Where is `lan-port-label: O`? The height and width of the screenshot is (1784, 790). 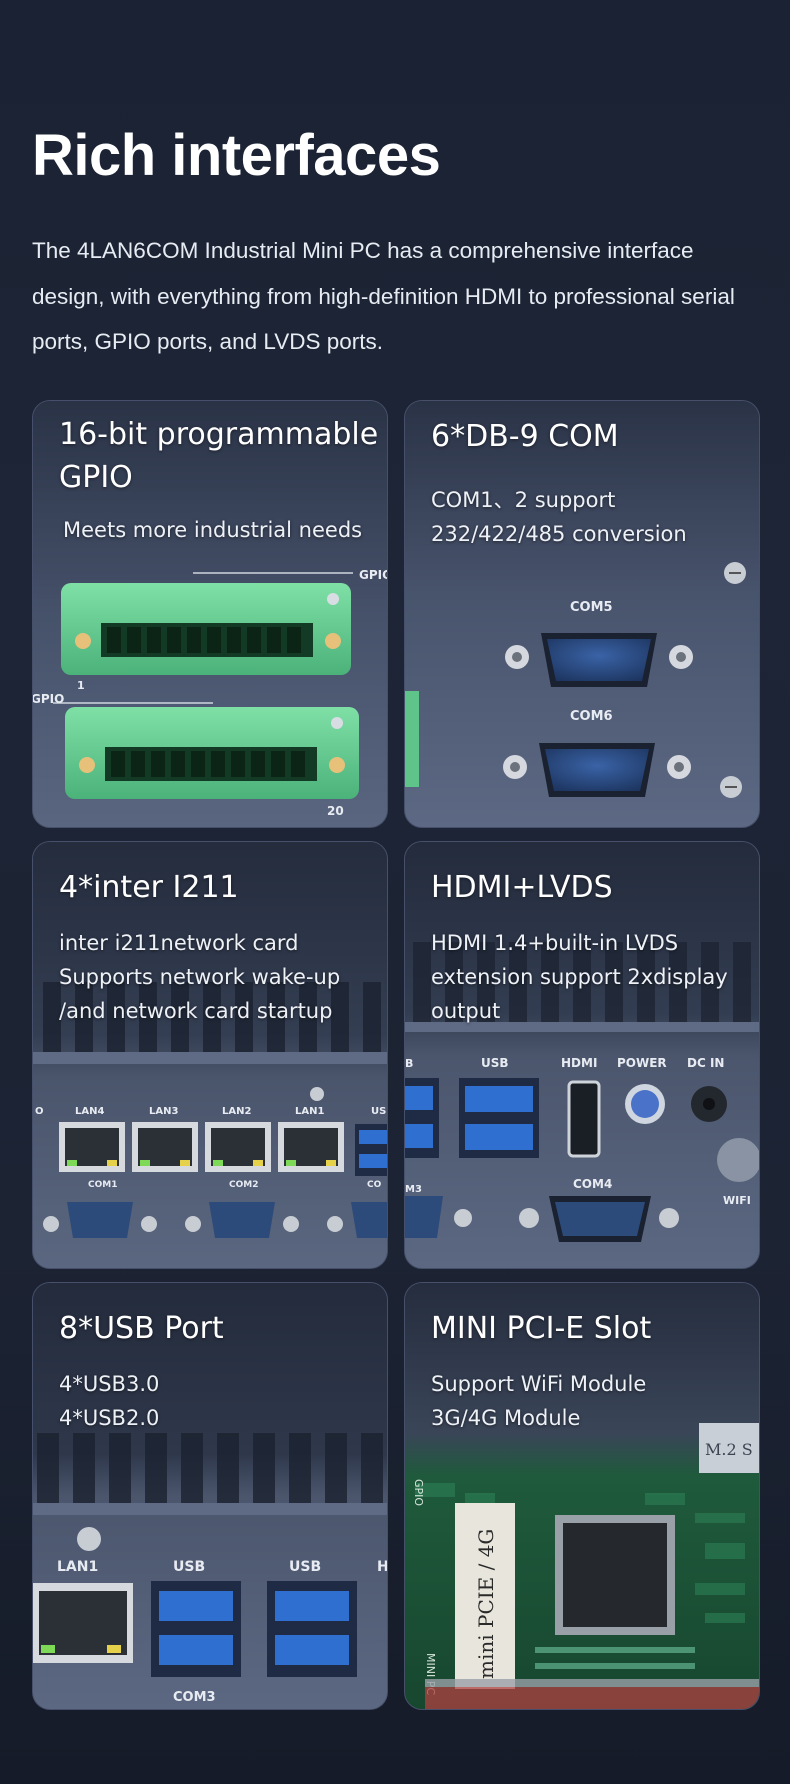
lan-port-label: O is located at coordinates (39, 1111).